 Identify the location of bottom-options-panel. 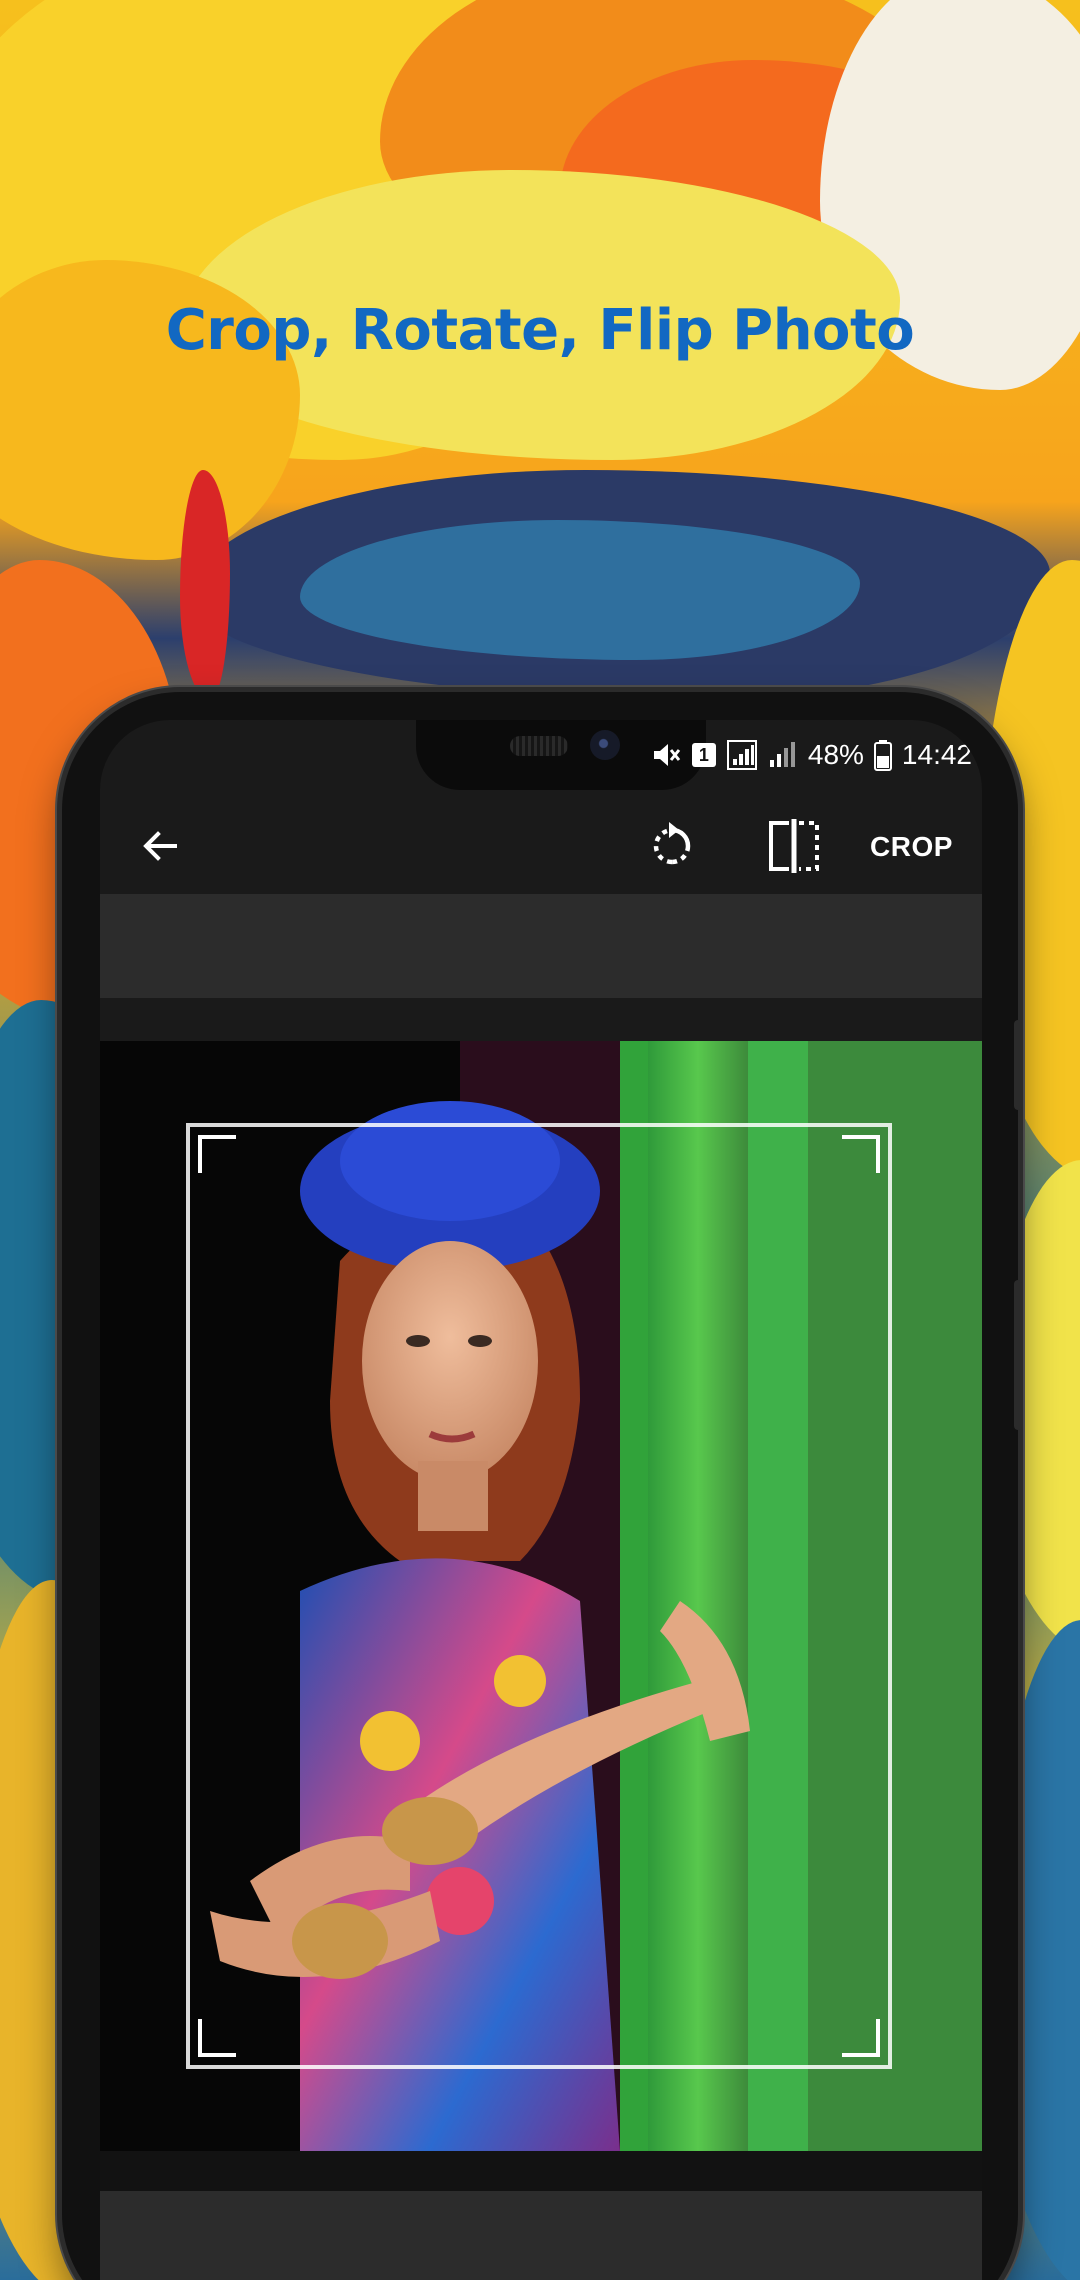
(541, 2235).